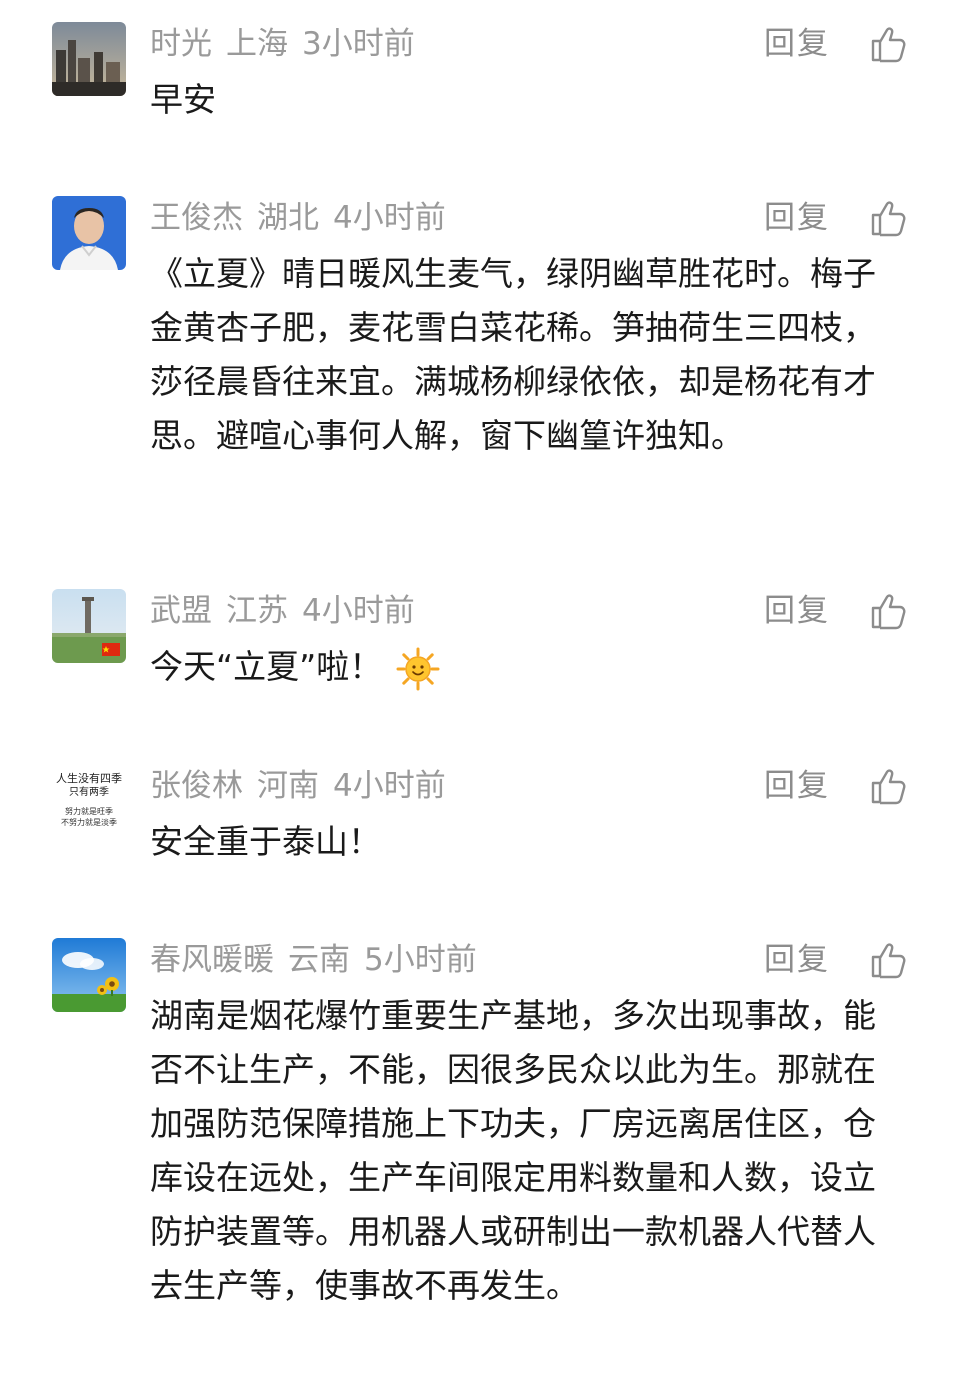 The width and height of the screenshot is (960, 1397). Describe the element at coordinates (89, 791) in the screenshot. I see `avatar-text-line: 只有两季` at that location.